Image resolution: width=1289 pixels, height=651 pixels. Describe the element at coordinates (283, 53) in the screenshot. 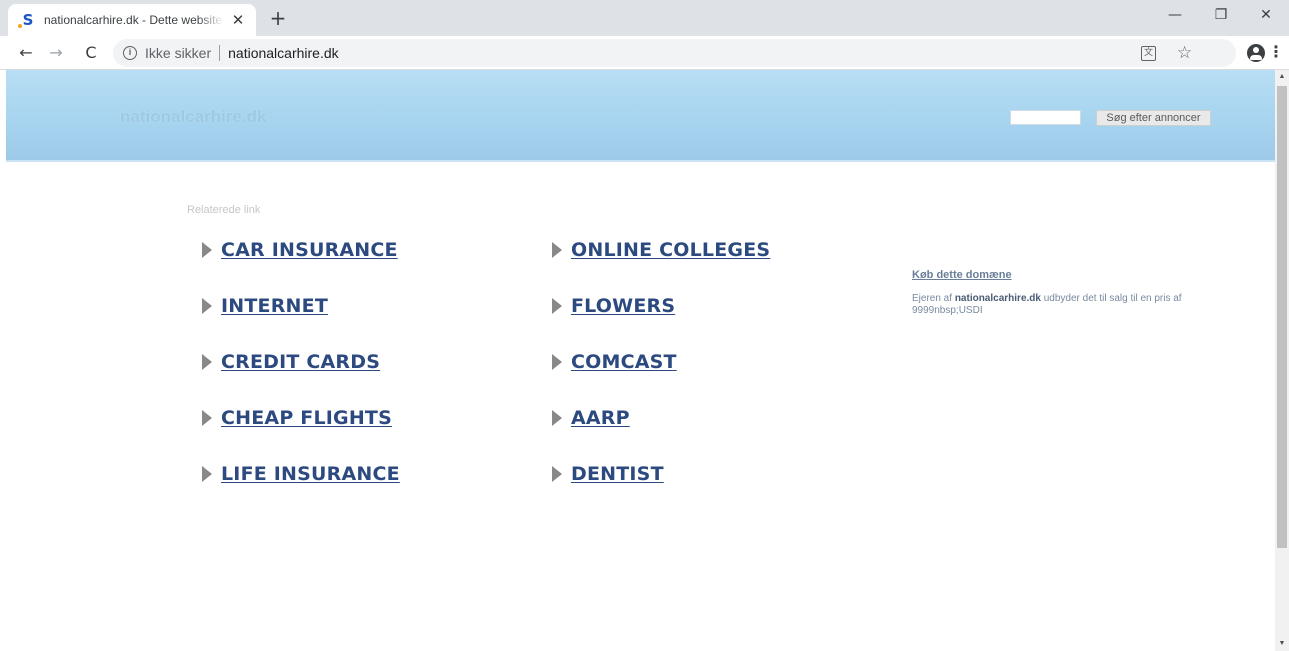

I see `url-text: nationalcarhire.dk` at that location.